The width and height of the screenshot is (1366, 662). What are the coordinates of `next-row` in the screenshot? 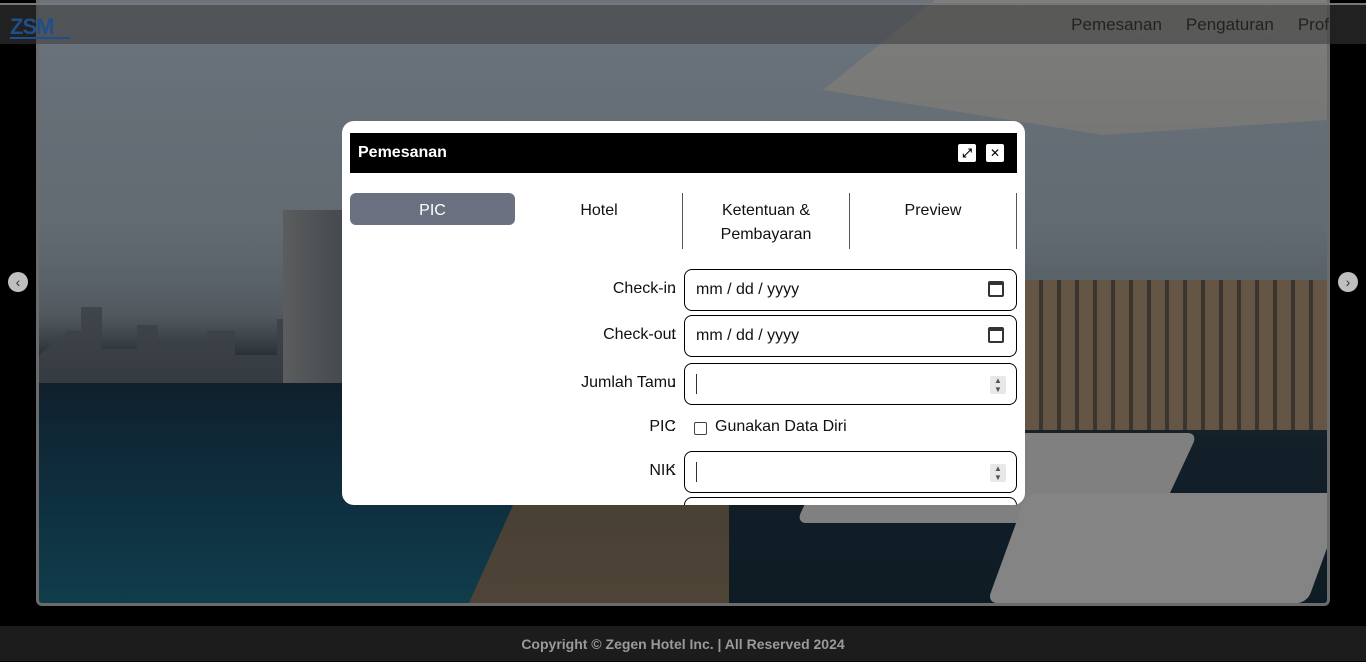 It's located at (683, 501).